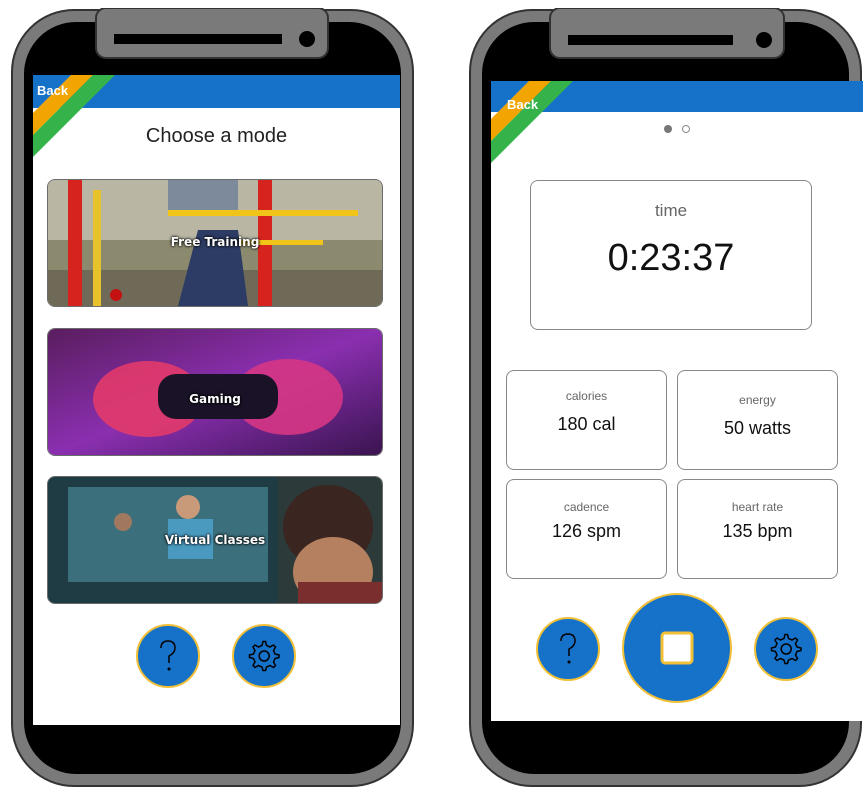 The height and width of the screenshot is (789, 863). Describe the element at coordinates (671, 258) in the screenshot. I see `time-value: 0:23:37` at that location.